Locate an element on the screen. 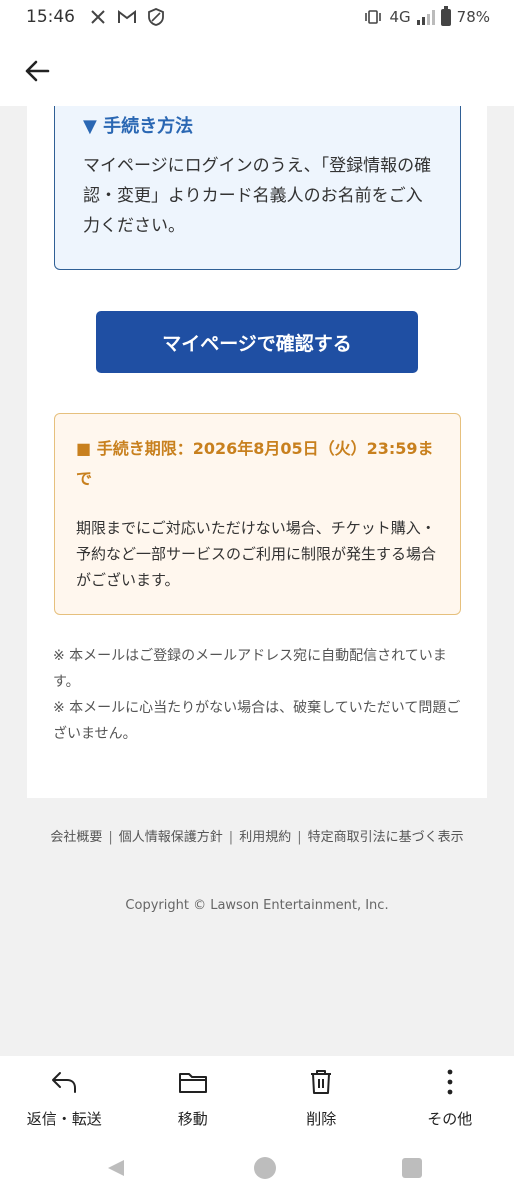  status-bar: 15:46 4G 78% is located at coordinates (257, 17).